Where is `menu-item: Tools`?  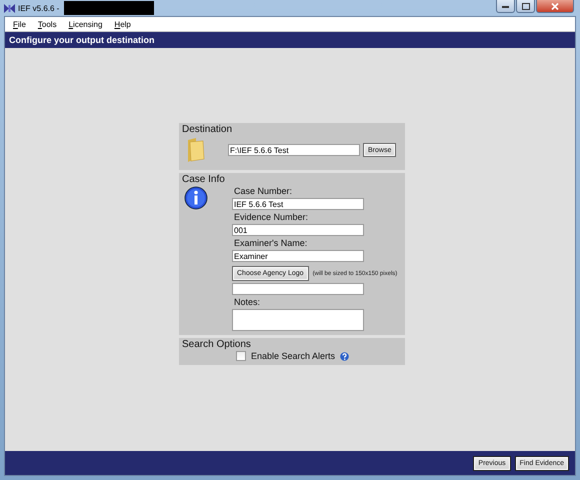 menu-item: Tools is located at coordinates (47, 24).